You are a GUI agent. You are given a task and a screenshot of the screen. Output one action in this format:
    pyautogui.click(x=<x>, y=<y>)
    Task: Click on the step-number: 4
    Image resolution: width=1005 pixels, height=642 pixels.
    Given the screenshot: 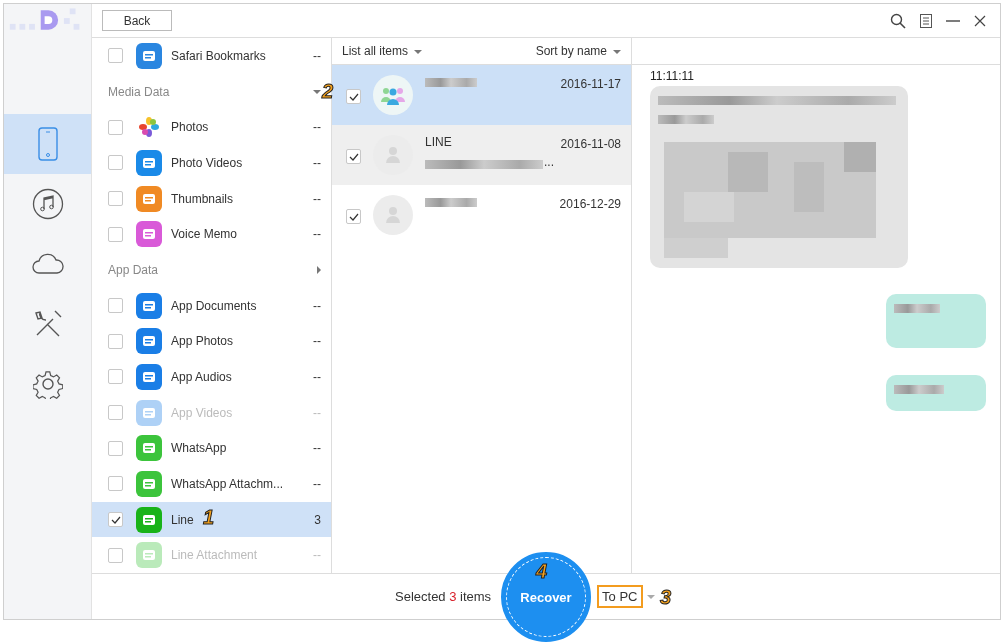 What is the action you would take?
    pyautogui.click(x=542, y=571)
    